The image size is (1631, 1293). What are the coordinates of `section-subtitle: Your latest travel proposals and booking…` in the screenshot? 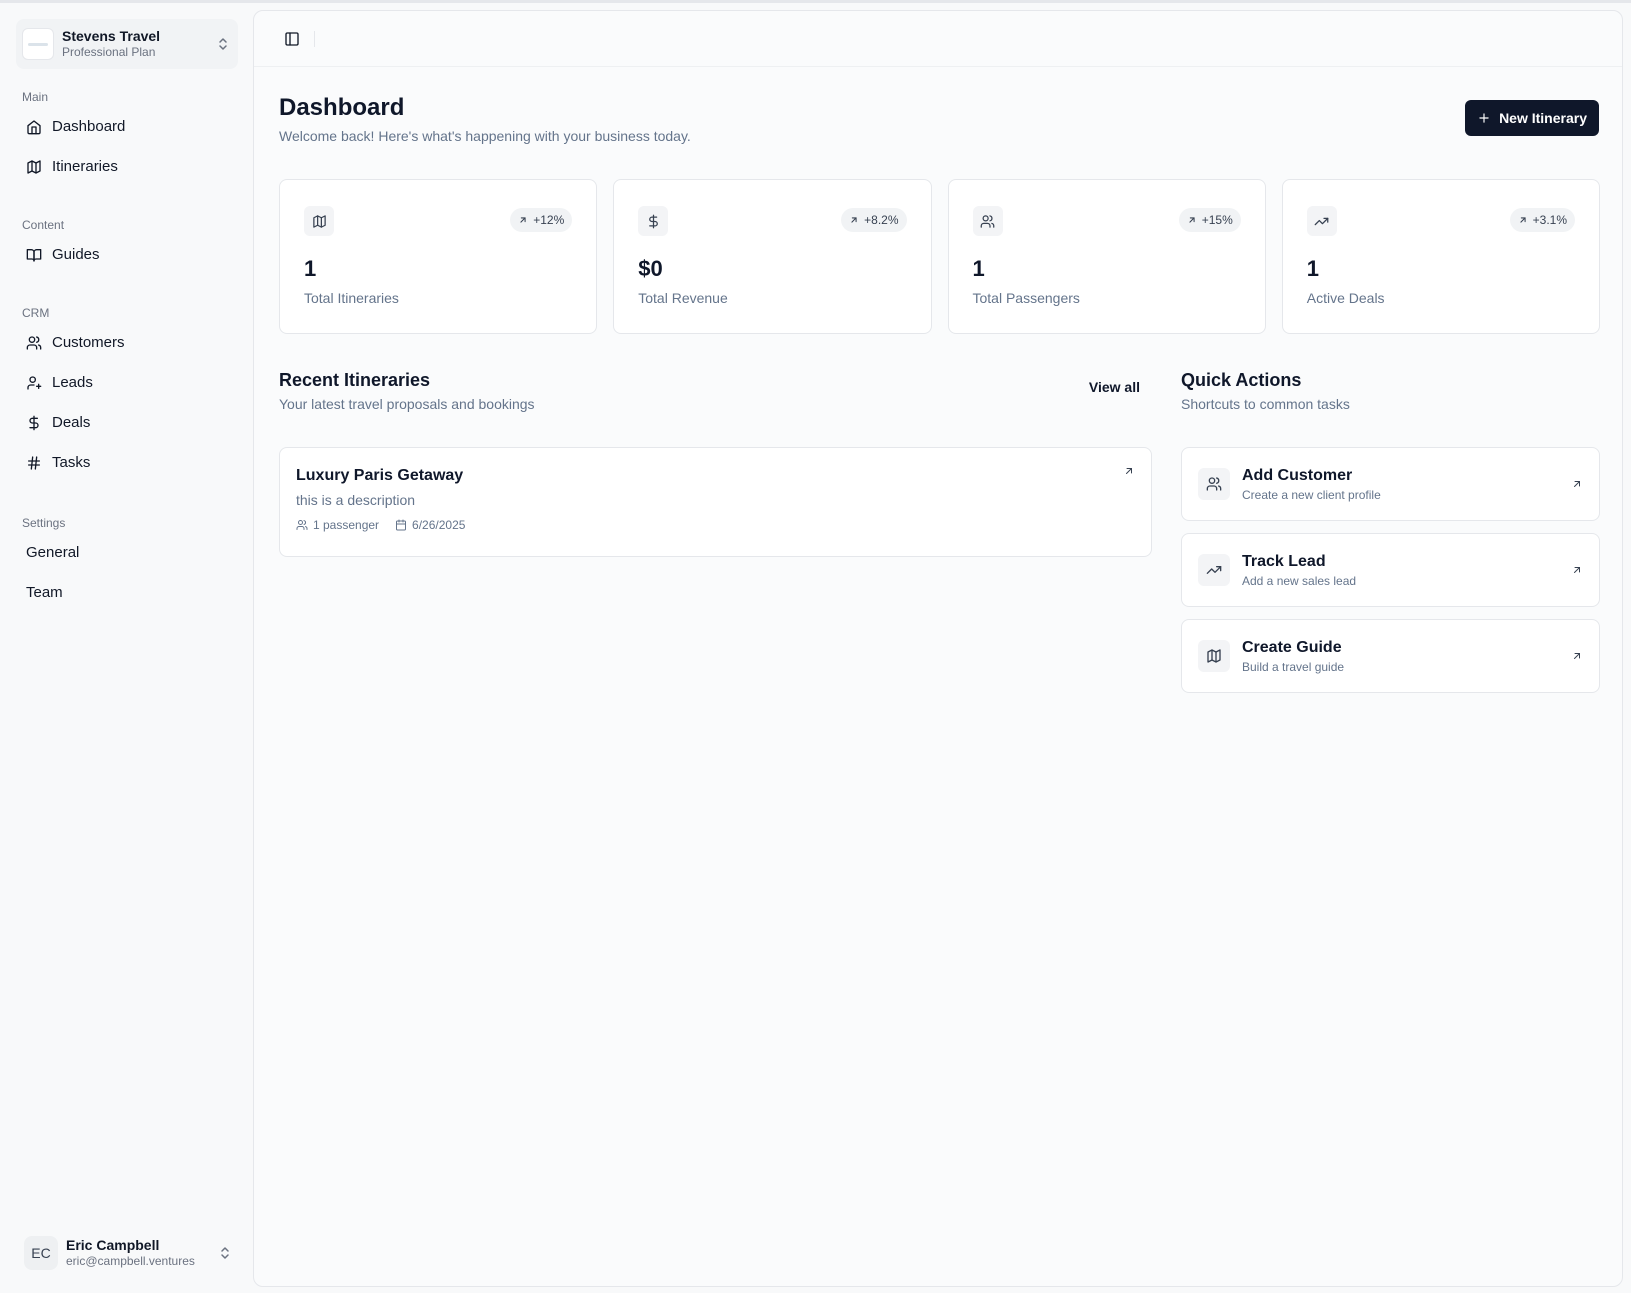 It's located at (407, 404).